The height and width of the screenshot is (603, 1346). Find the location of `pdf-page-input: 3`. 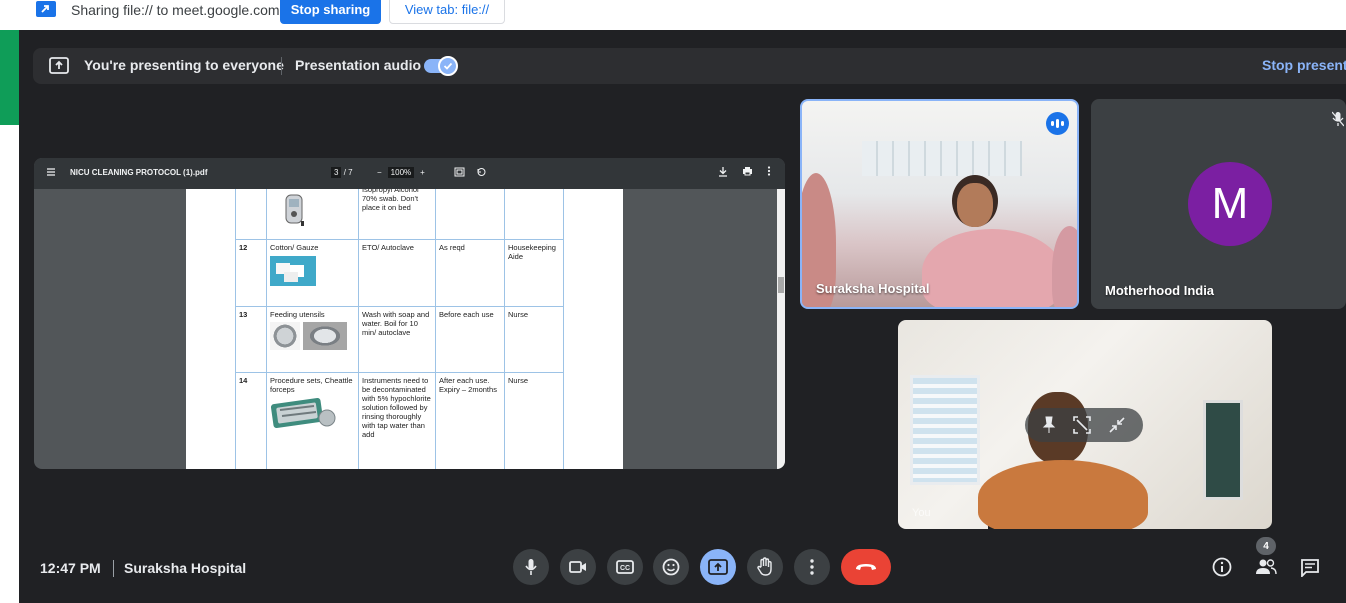

pdf-page-input: 3 is located at coordinates (336, 172).